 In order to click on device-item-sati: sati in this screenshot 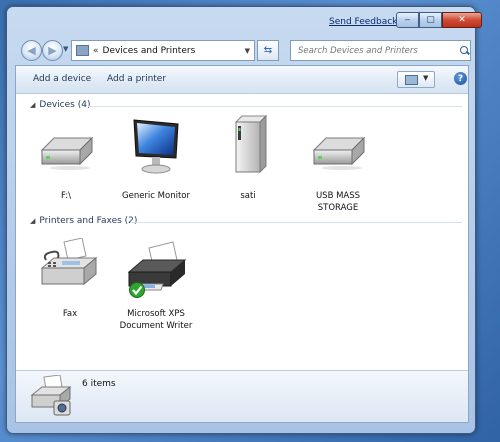, I will do `click(248, 162)`.